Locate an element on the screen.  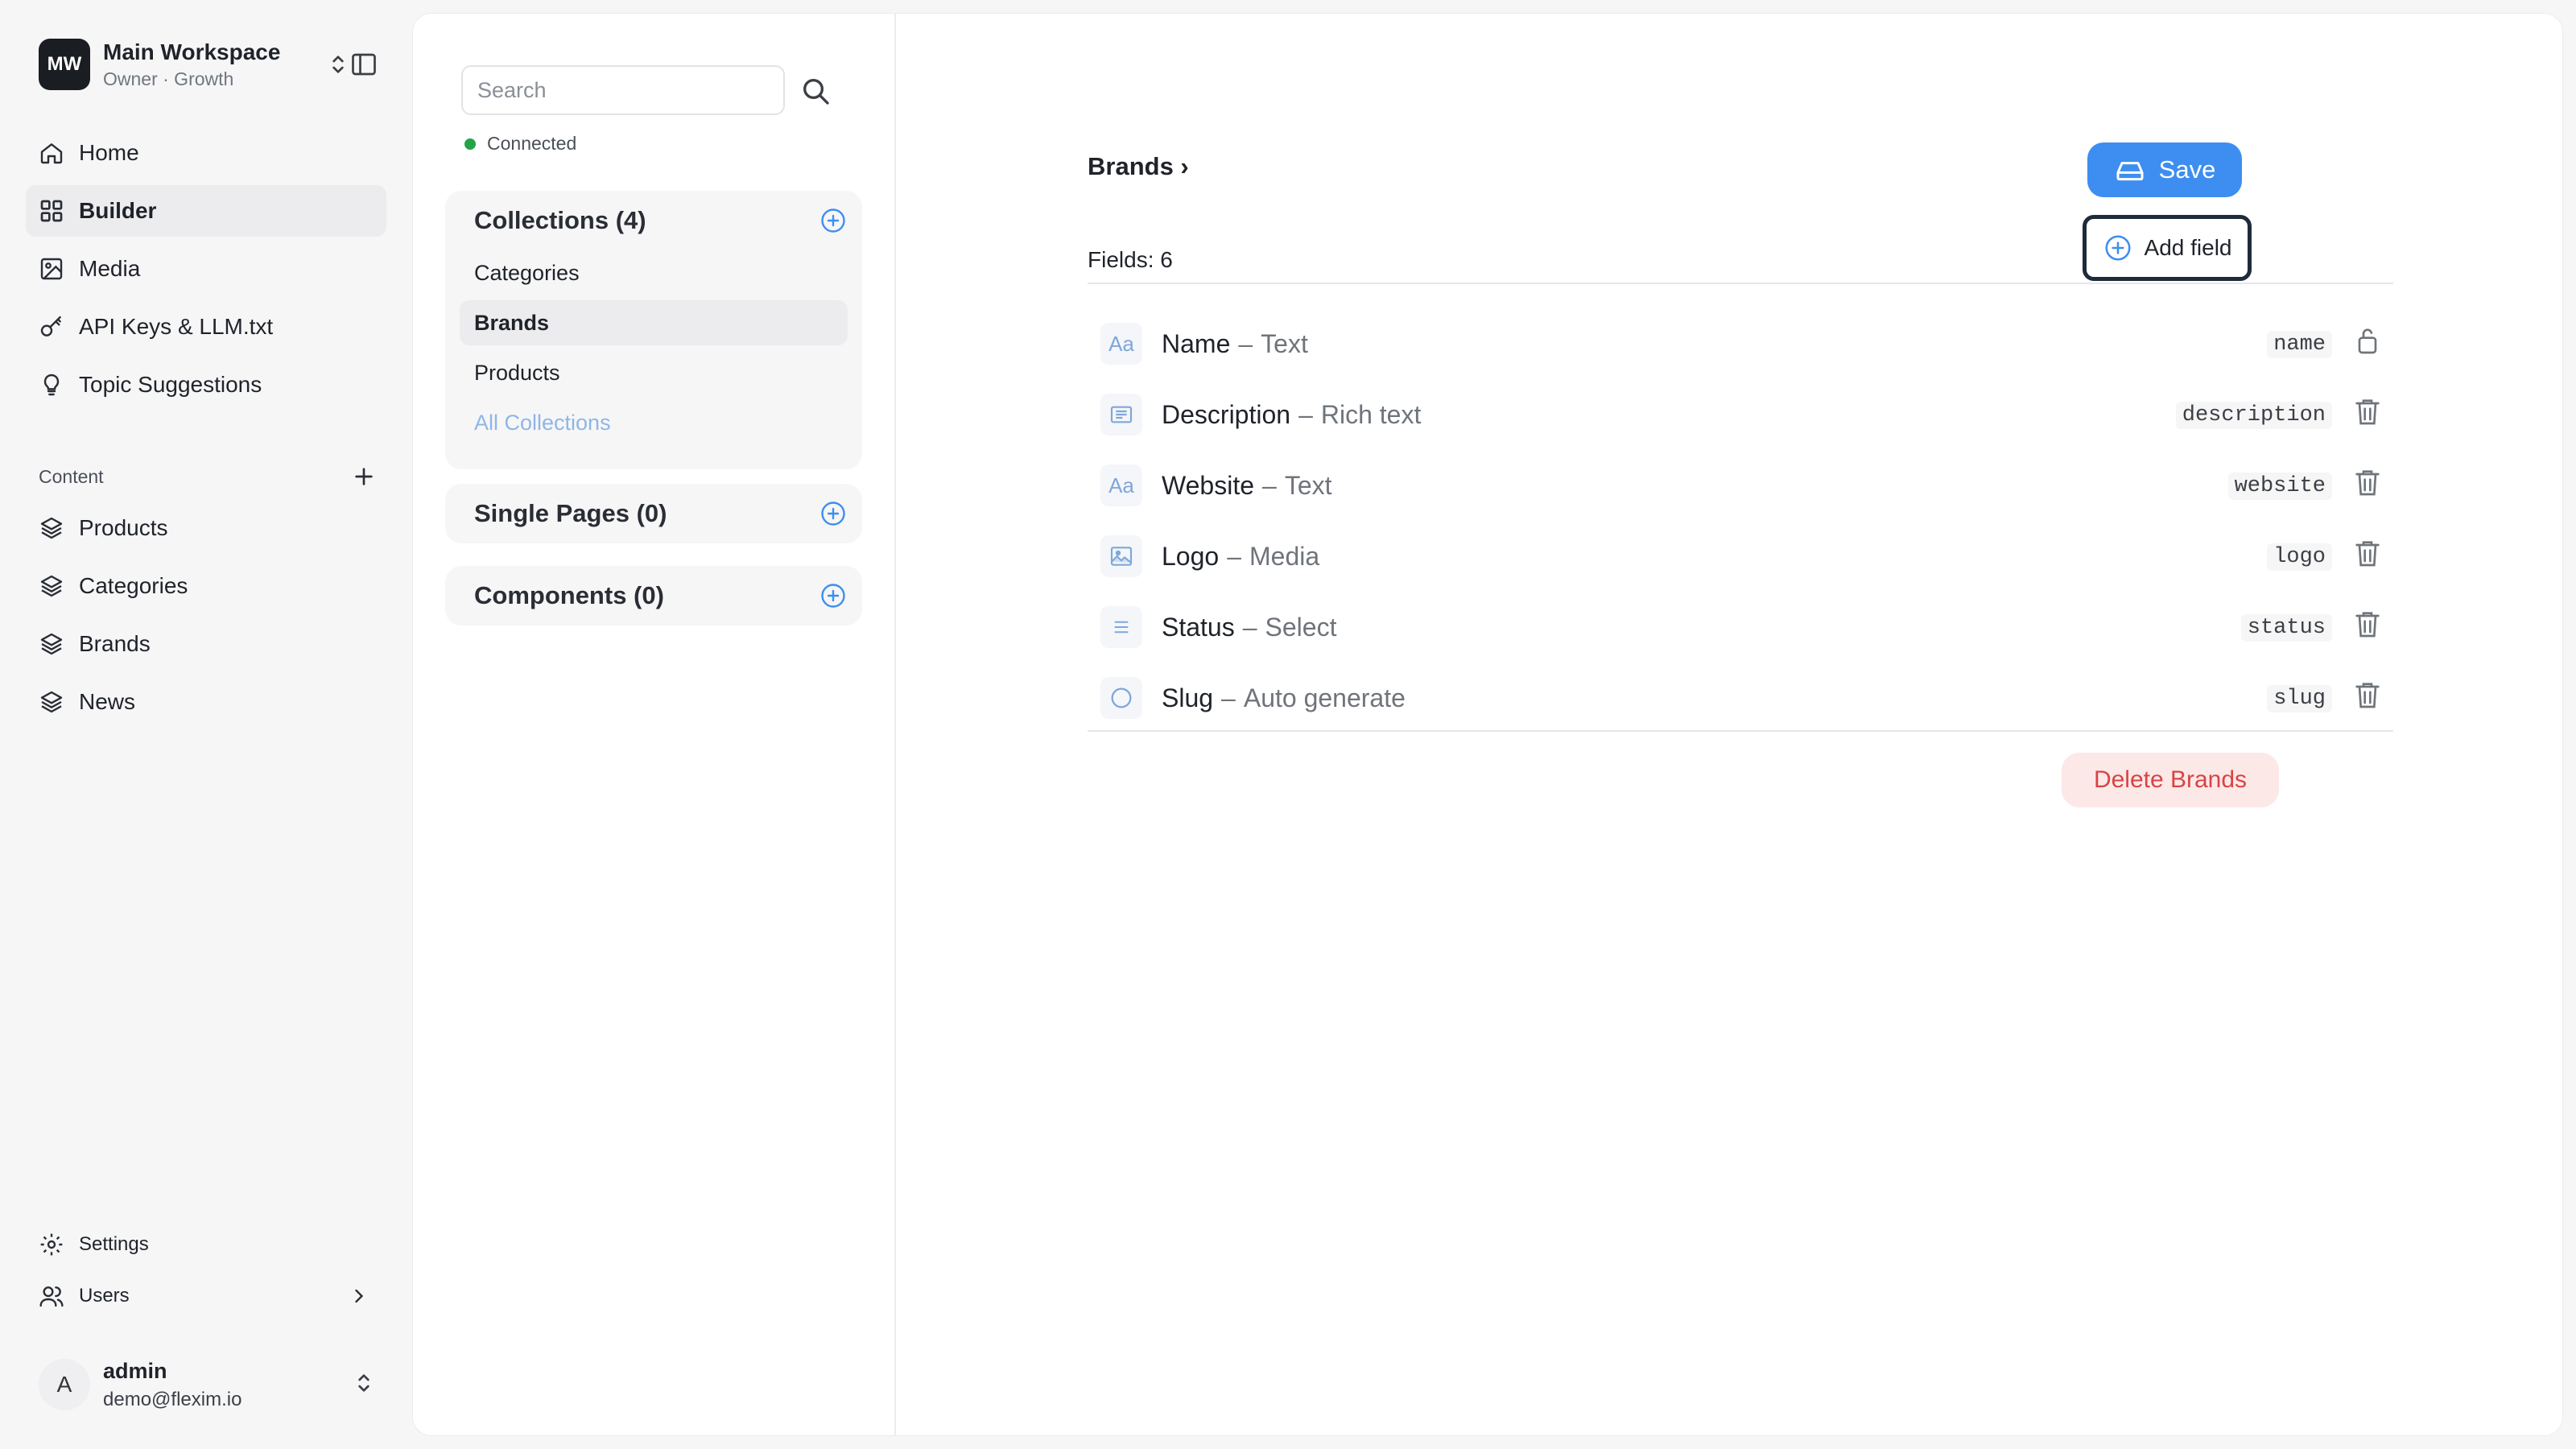
single-pages-group: Single Pages (0) is located at coordinates (653, 513).